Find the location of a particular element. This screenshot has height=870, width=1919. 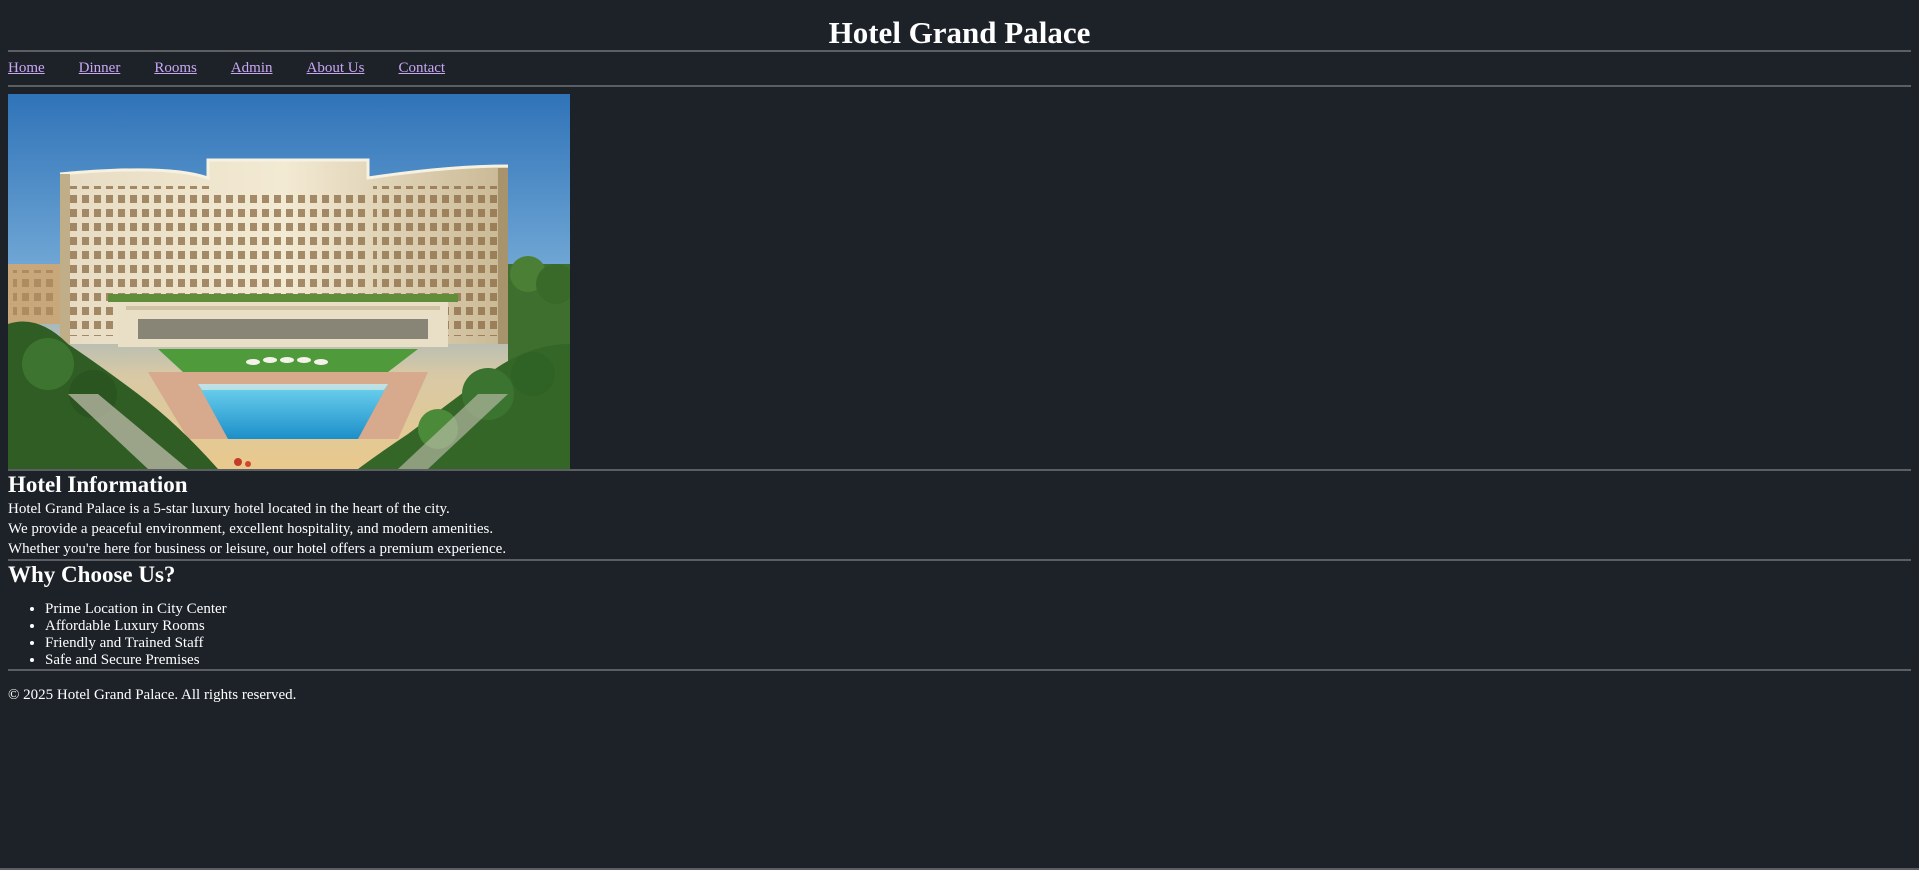

nav-link-admin: Admin is located at coordinates (252, 68).